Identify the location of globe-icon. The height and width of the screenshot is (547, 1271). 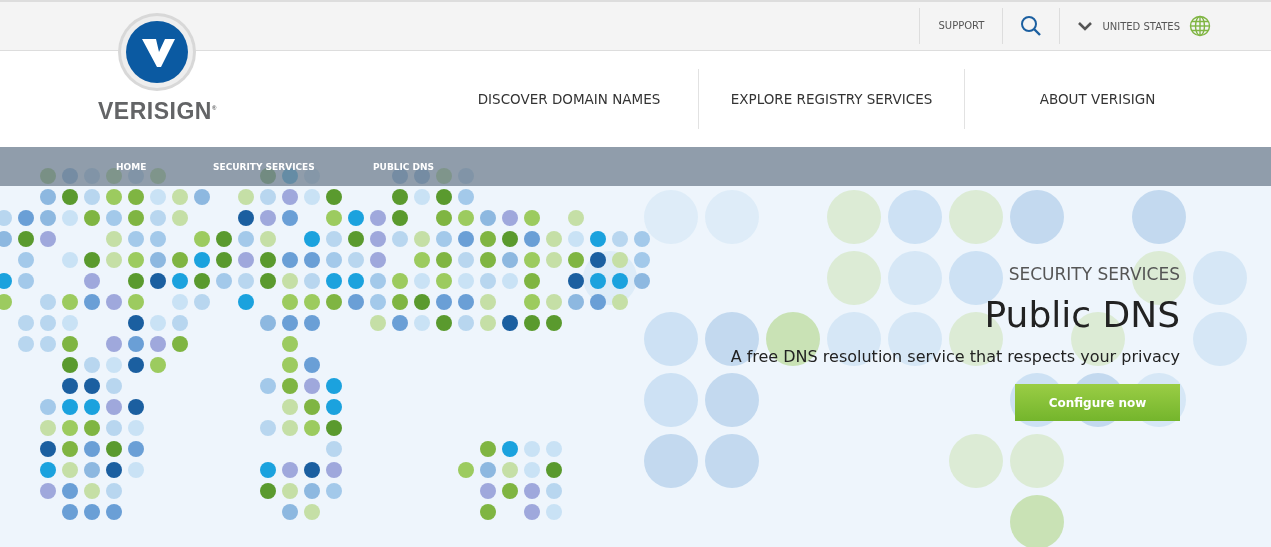
(1200, 26).